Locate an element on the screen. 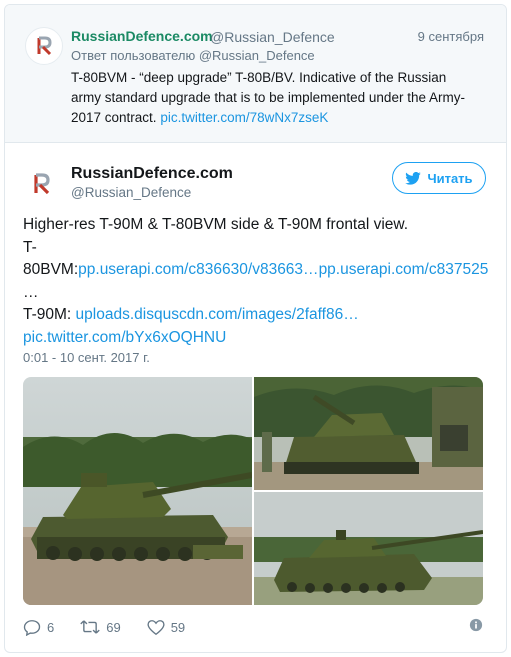  retweet-icon is located at coordinates (90, 627).